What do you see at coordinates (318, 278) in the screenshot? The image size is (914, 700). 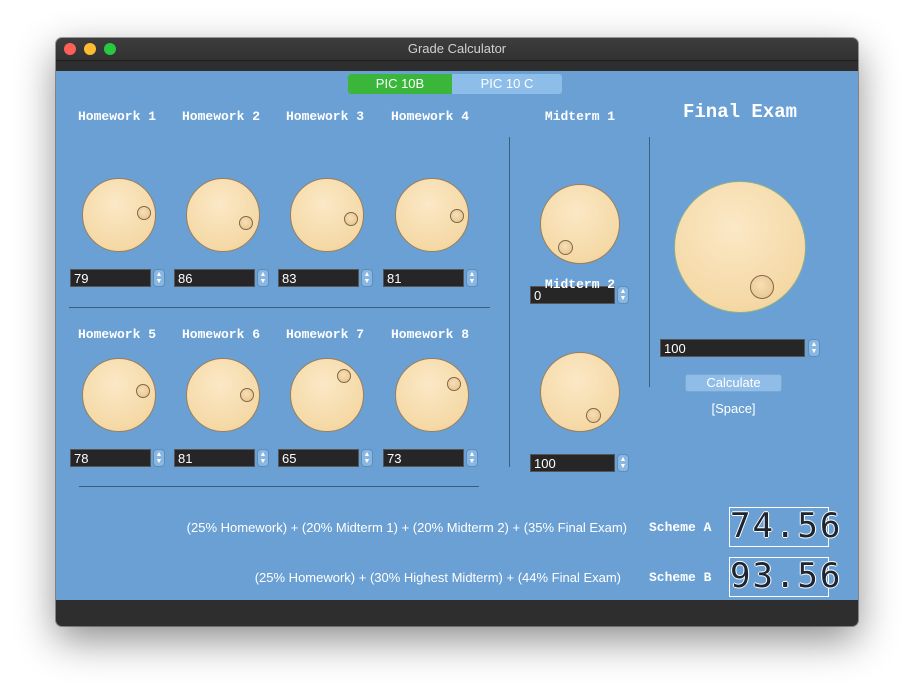 I see `homework-3-value: 83` at bounding box center [318, 278].